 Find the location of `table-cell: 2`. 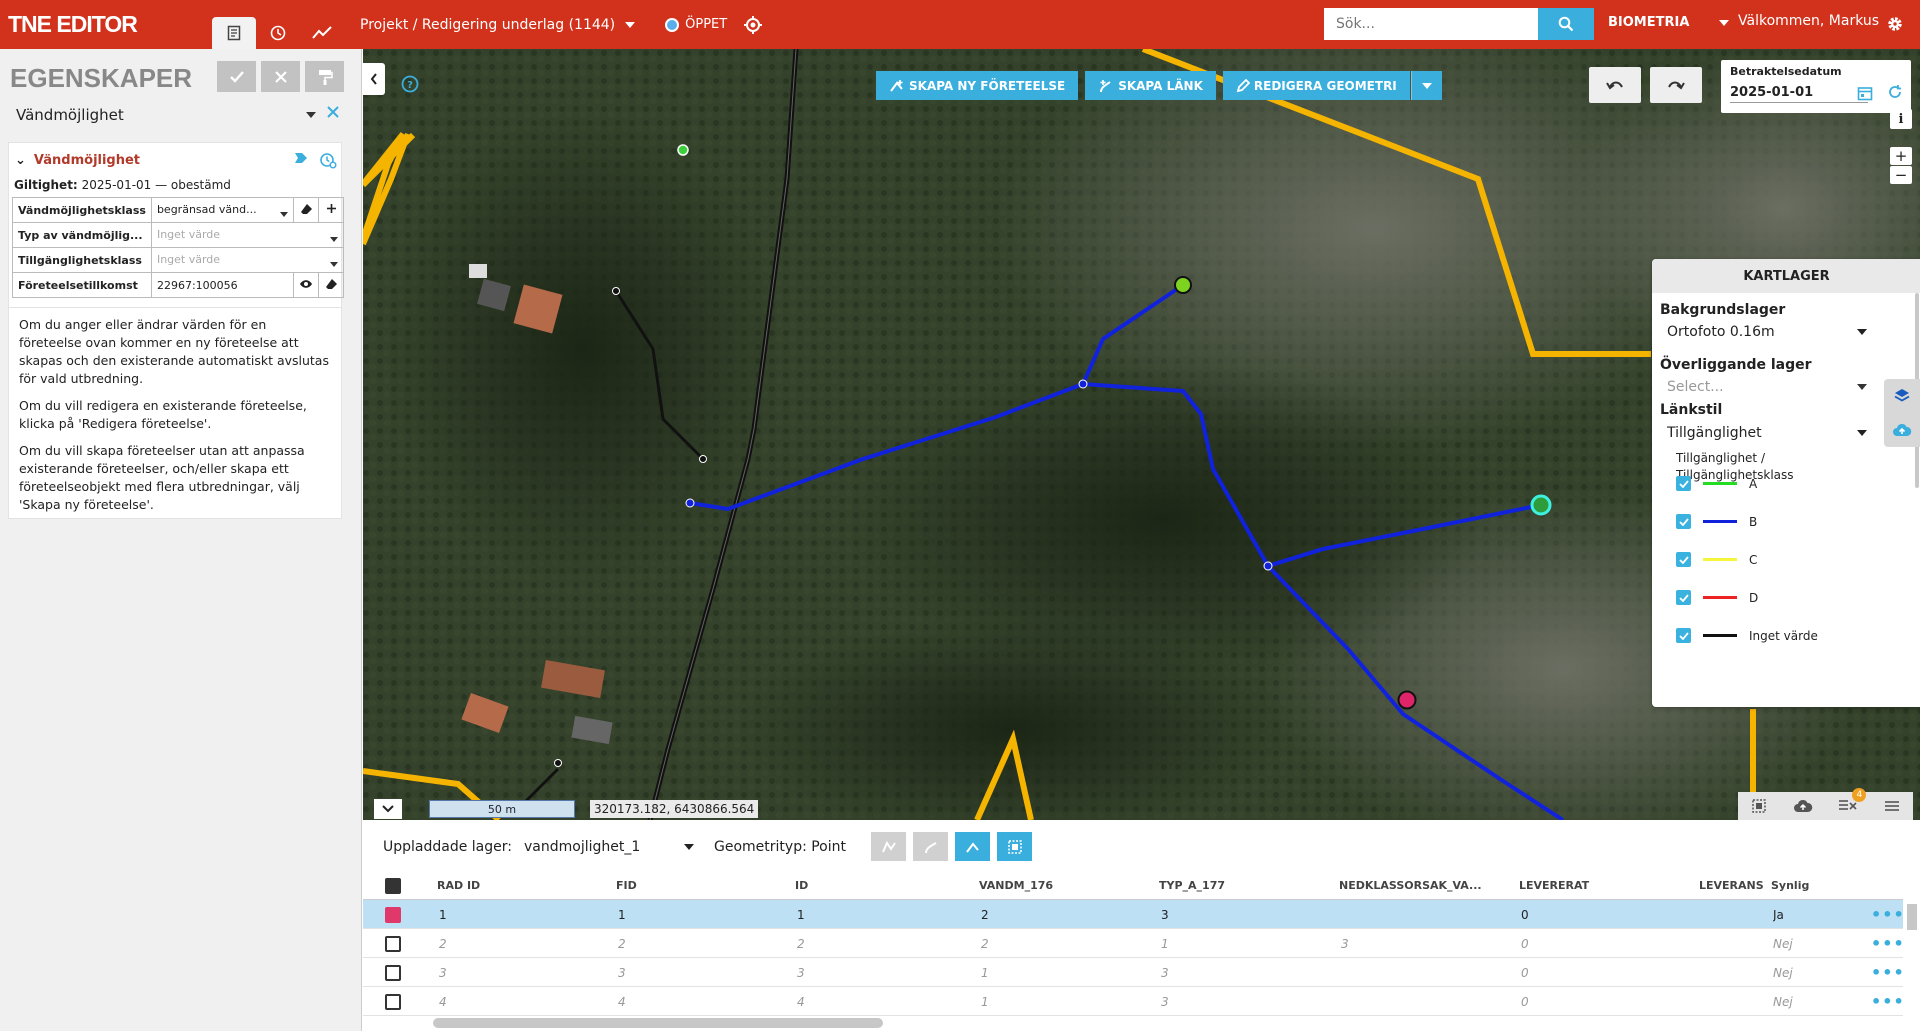

table-cell: 2 is located at coordinates (622, 943).